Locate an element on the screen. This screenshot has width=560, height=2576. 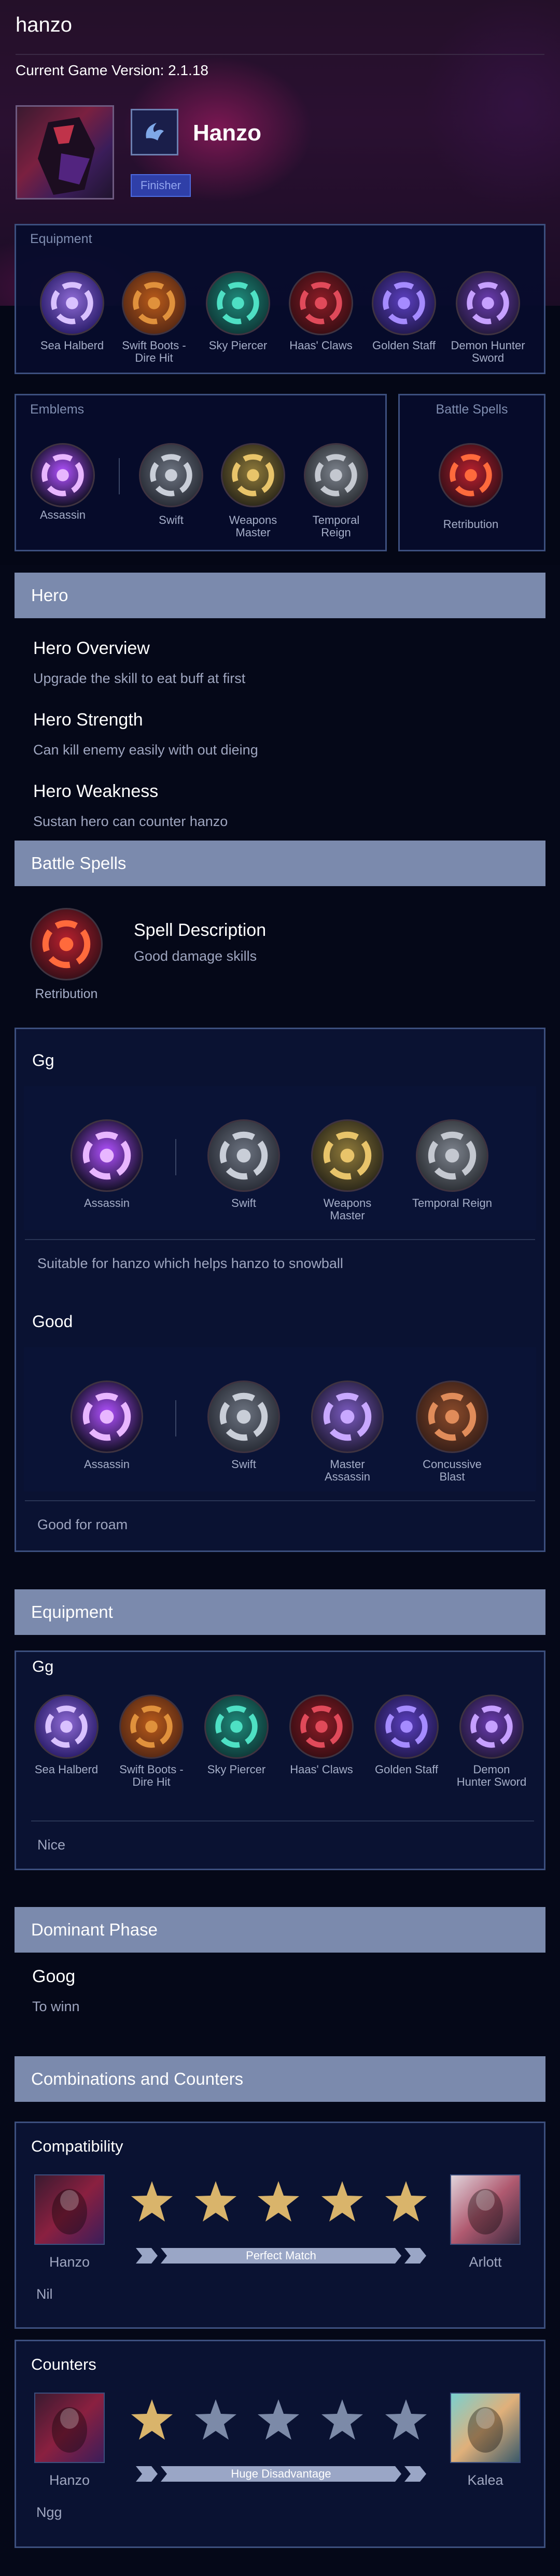
hero-name: Hanzo is located at coordinates (227, 133).